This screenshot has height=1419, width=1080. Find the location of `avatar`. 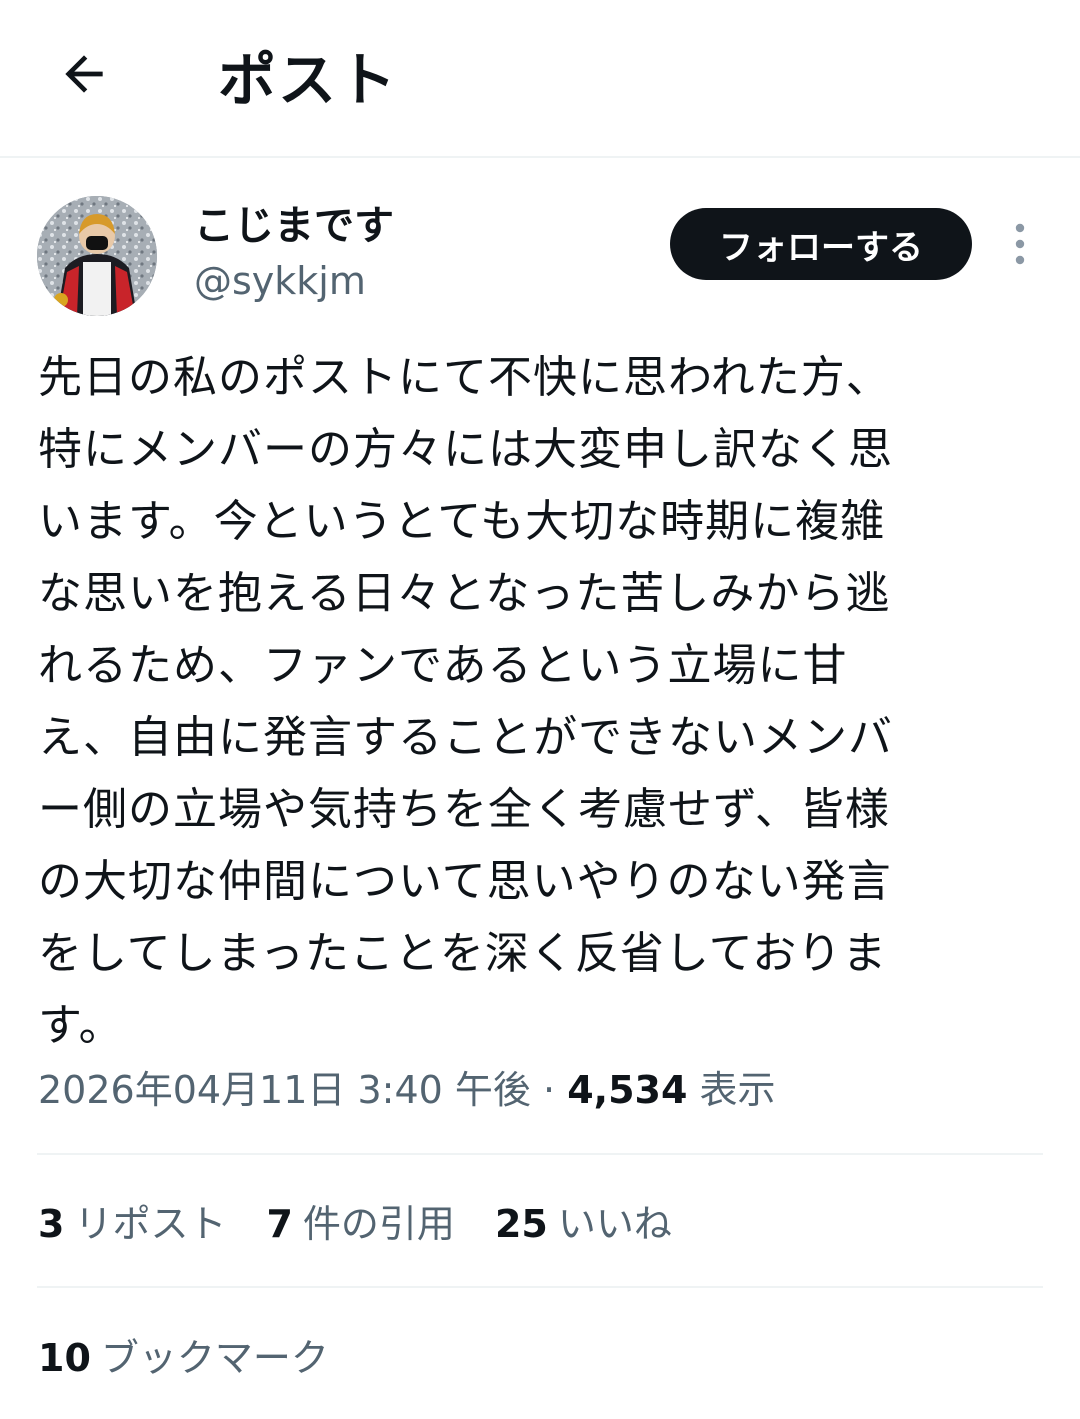

avatar is located at coordinates (97, 256).